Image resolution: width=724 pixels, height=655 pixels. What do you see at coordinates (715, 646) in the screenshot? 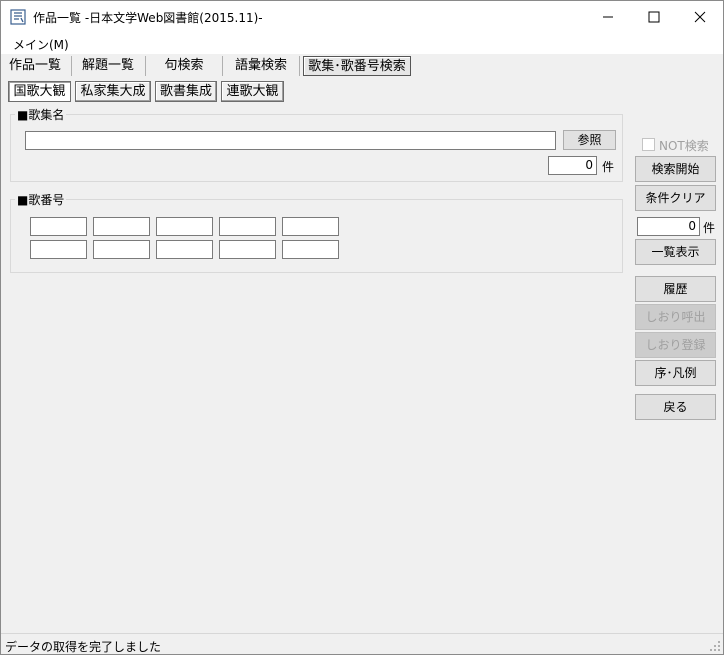
I see `resize-grip-icon` at bounding box center [715, 646].